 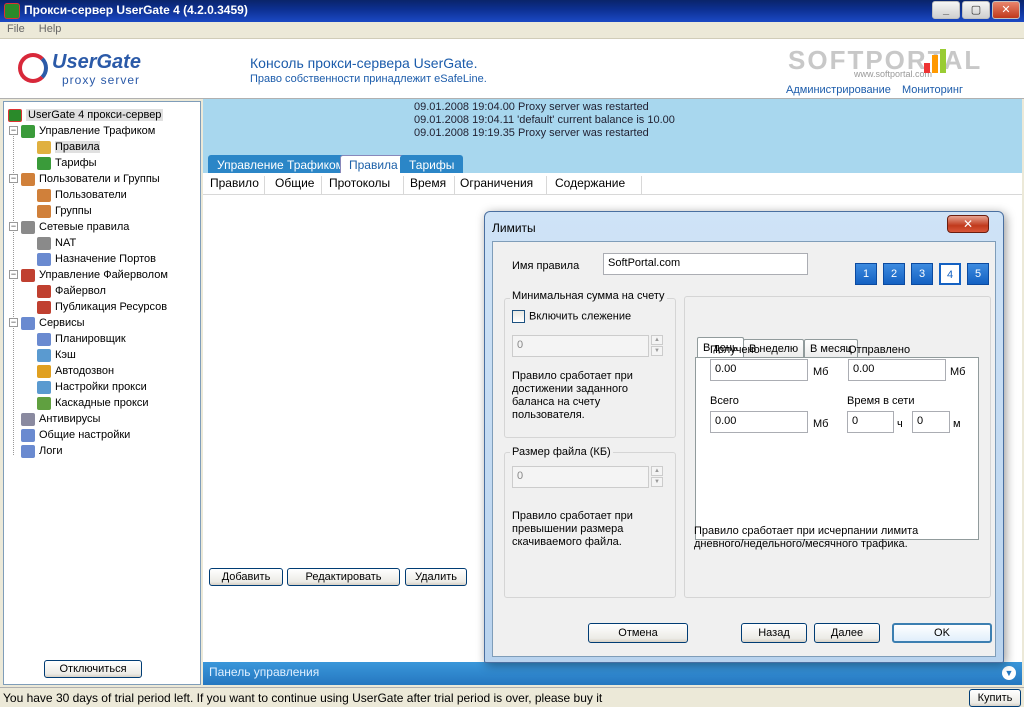 What do you see at coordinates (580, 316) in the screenshot?
I see `enable-tracking-label: Включить слежение` at bounding box center [580, 316].